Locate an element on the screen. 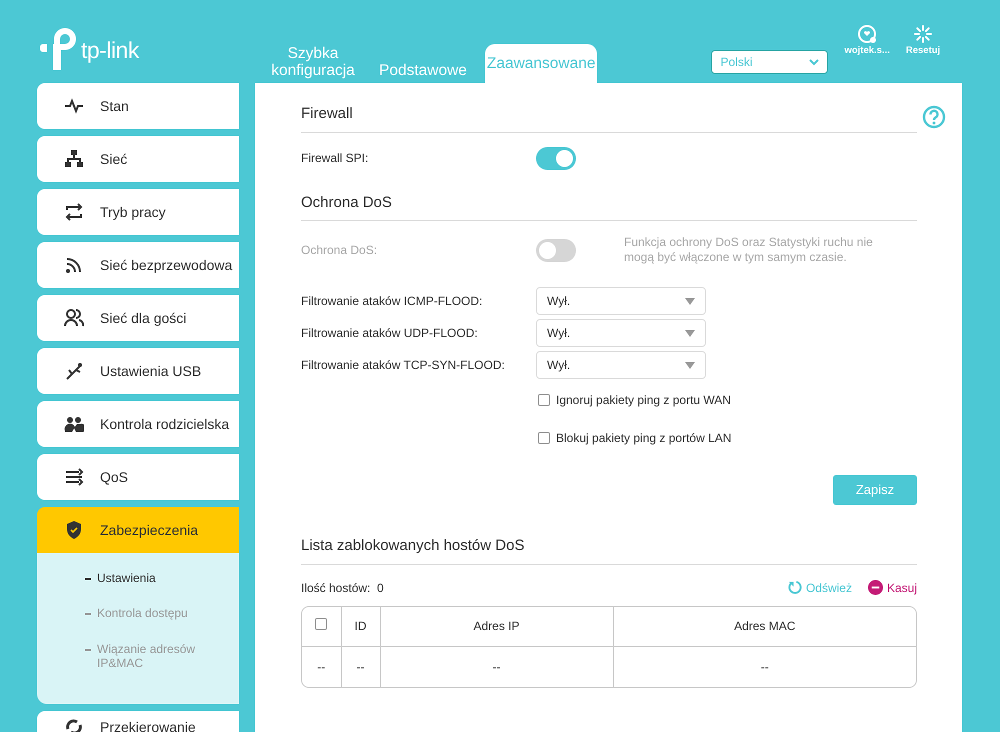 This screenshot has width=1000, height=732. section-title: Ochrona DoS is located at coordinates (609, 206).